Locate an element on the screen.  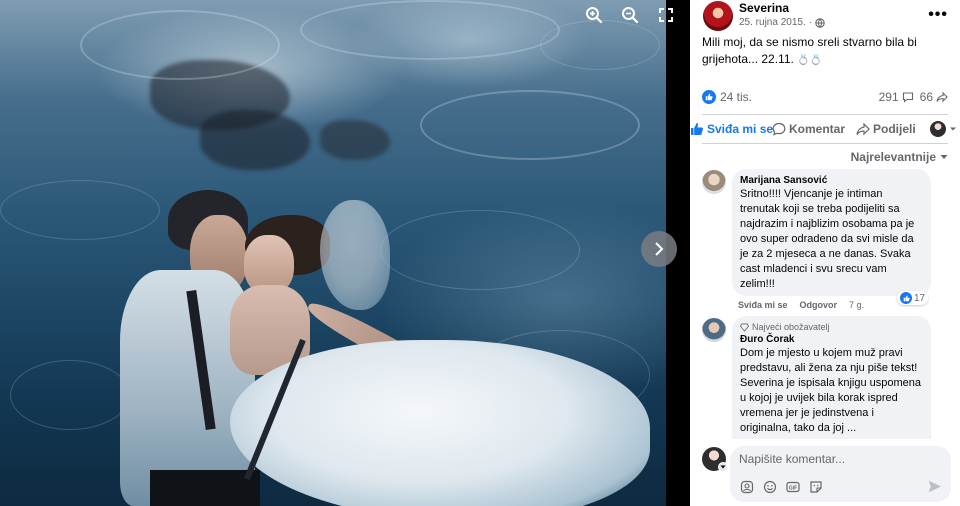
avatar-sticker-button is located at coordinates (746, 486).